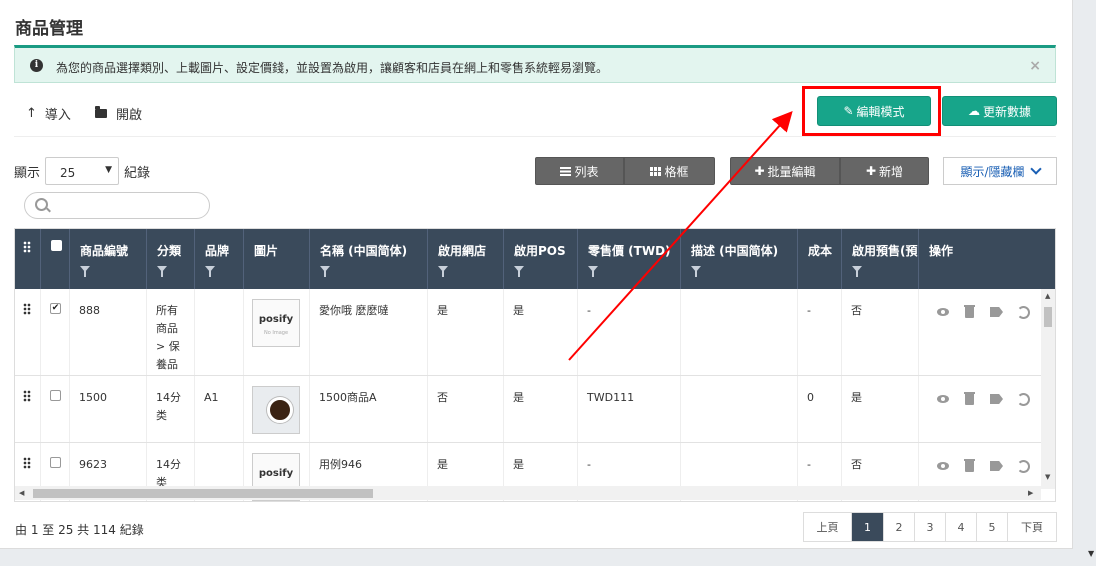 The height and width of the screenshot is (566, 1096). I want to click on page-size-select: 25 ▼, so click(82, 171).